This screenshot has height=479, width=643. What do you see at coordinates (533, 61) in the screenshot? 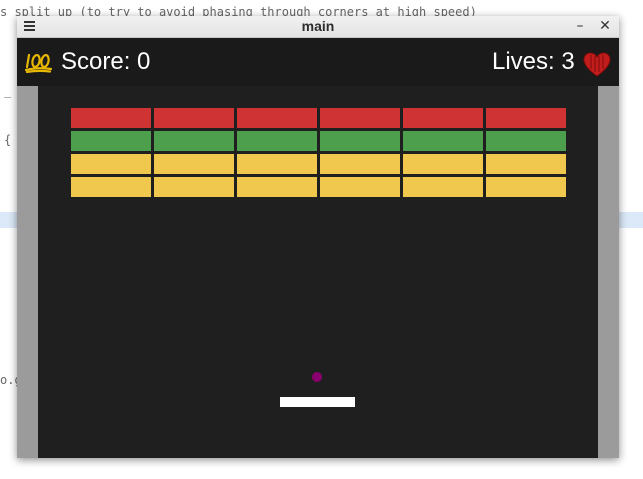
I see `lives-label: Lives: 3` at bounding box center [533, 61].